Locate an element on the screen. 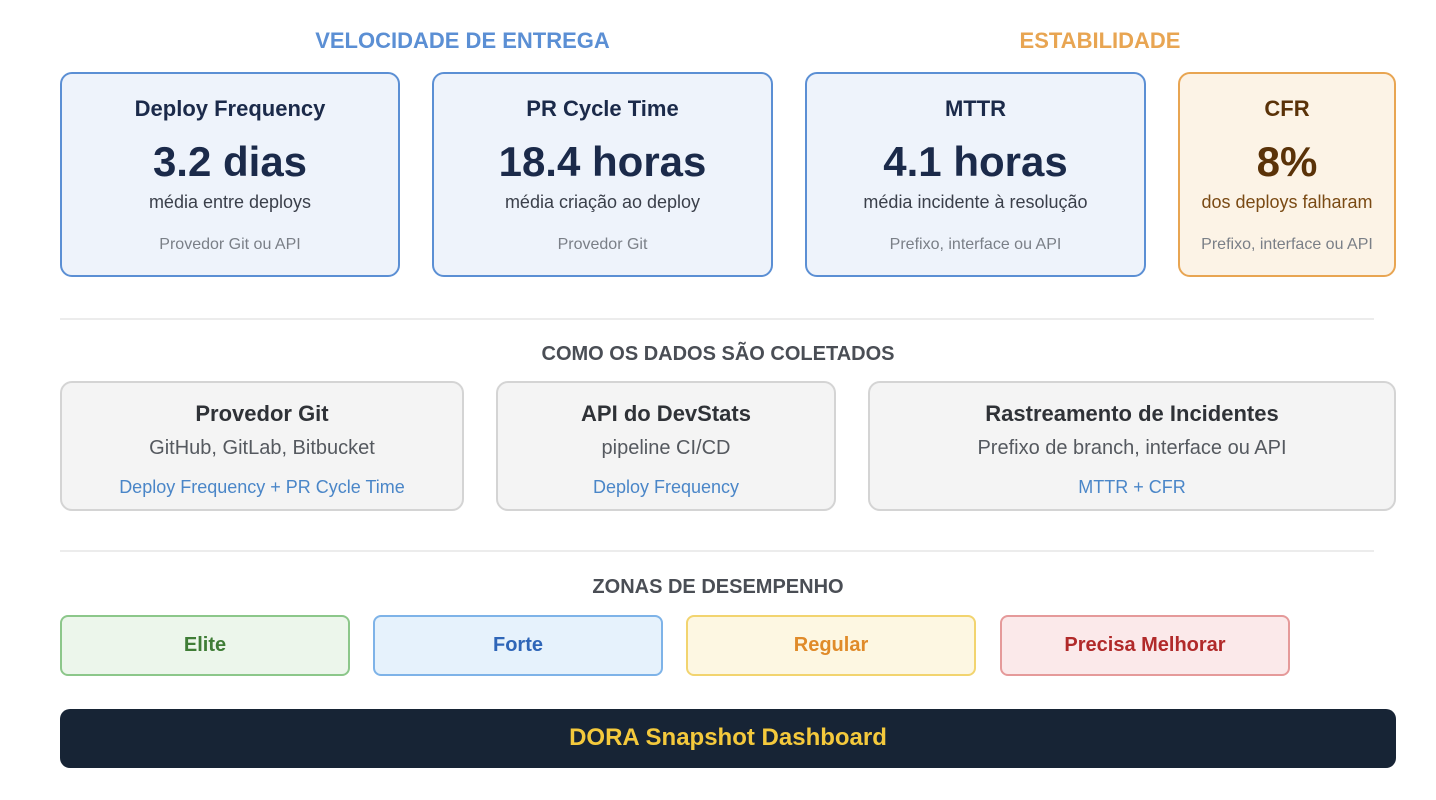 The height and width of the screenshot is (800, 1436). dashboard-footer-title: DORA Snapshot Dashboard is located at coordinates (728, 738).